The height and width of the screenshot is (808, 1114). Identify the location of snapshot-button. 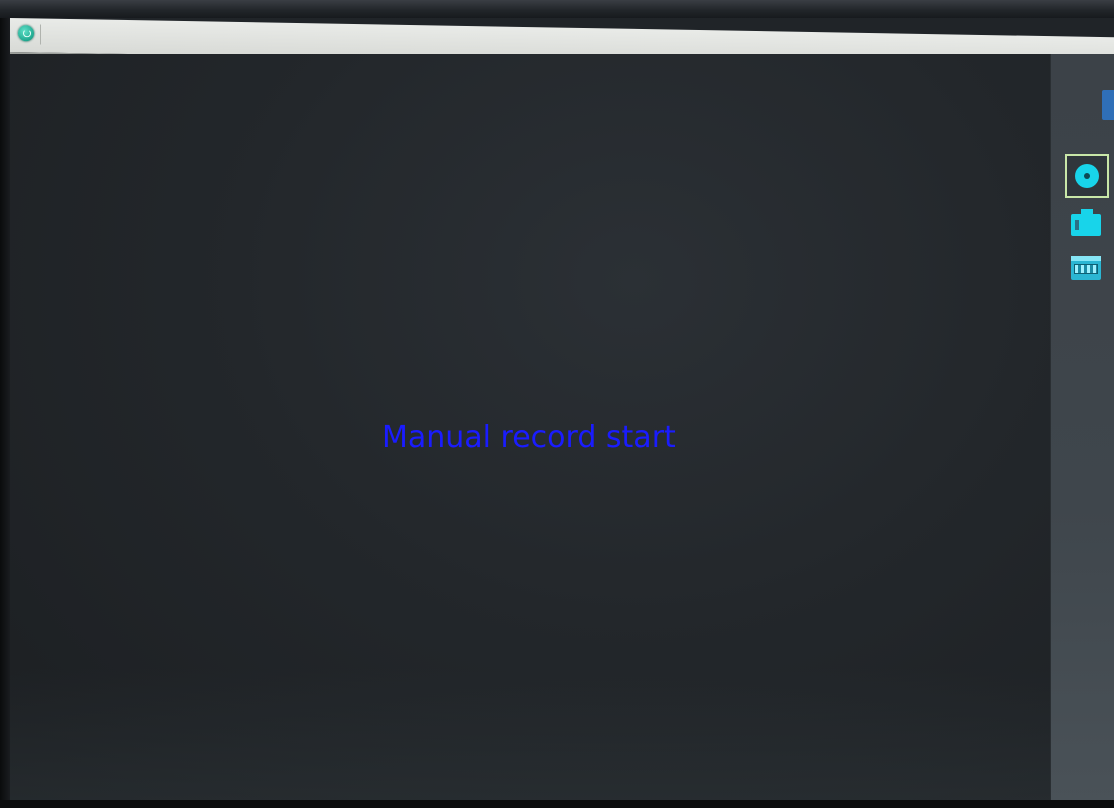
(1087, 226).